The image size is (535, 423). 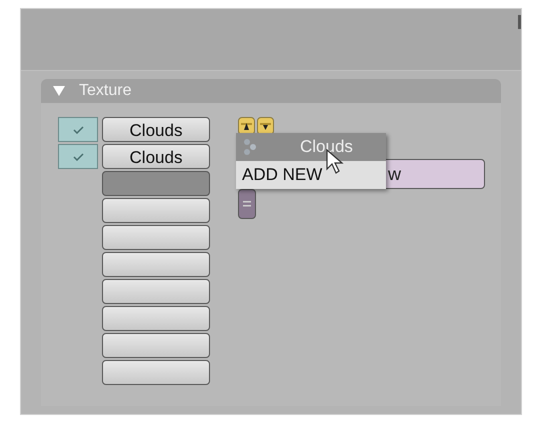 I want to click on texture-icon, so click(x=250, y=147).